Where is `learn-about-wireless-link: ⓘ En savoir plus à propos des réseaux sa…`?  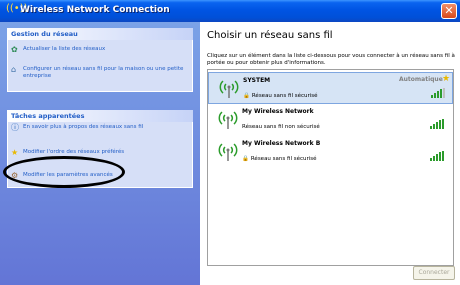 learn-about-wireless-link: ⓘ En savoir plus à propos des réseaux sa… is located at coordinates (101, 128).